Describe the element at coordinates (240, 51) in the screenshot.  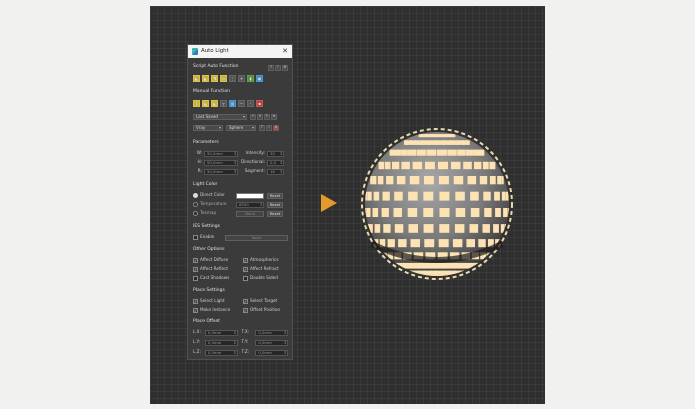
I see `panel-titlebar: Auto Light ✕` at that location.